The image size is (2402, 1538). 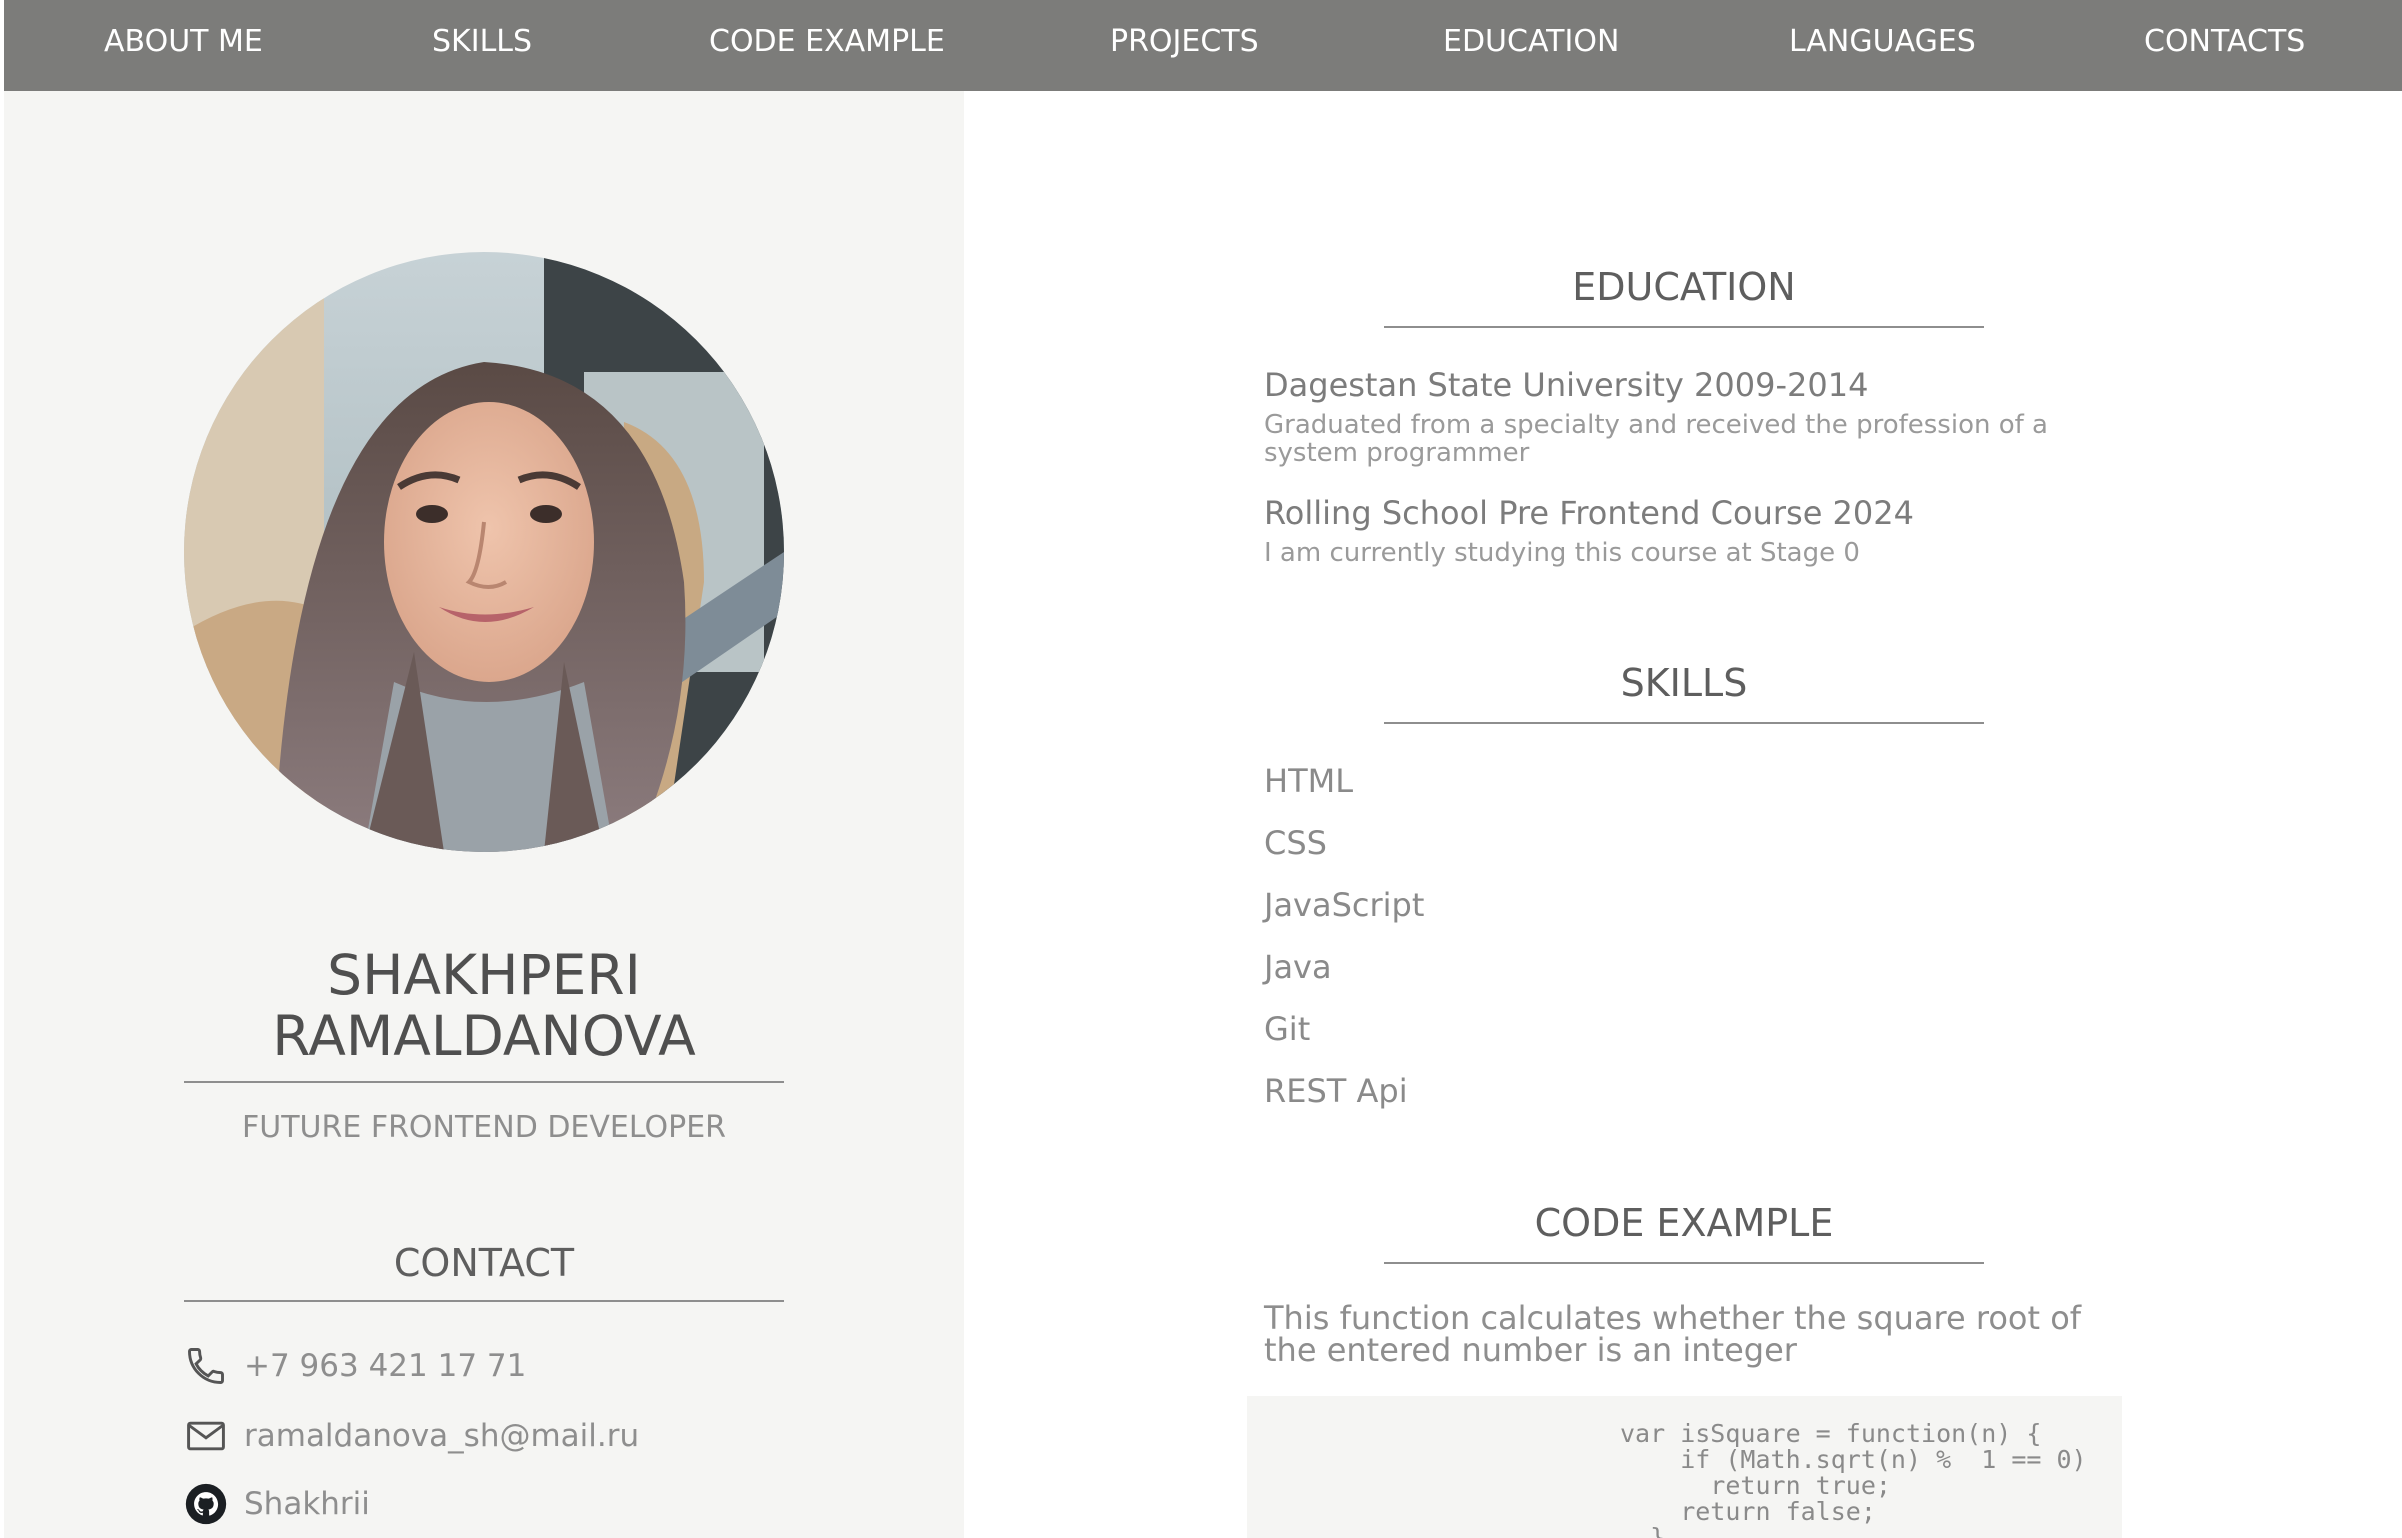 I want to click on code-example-divider, so click(x=1684, y=1263).